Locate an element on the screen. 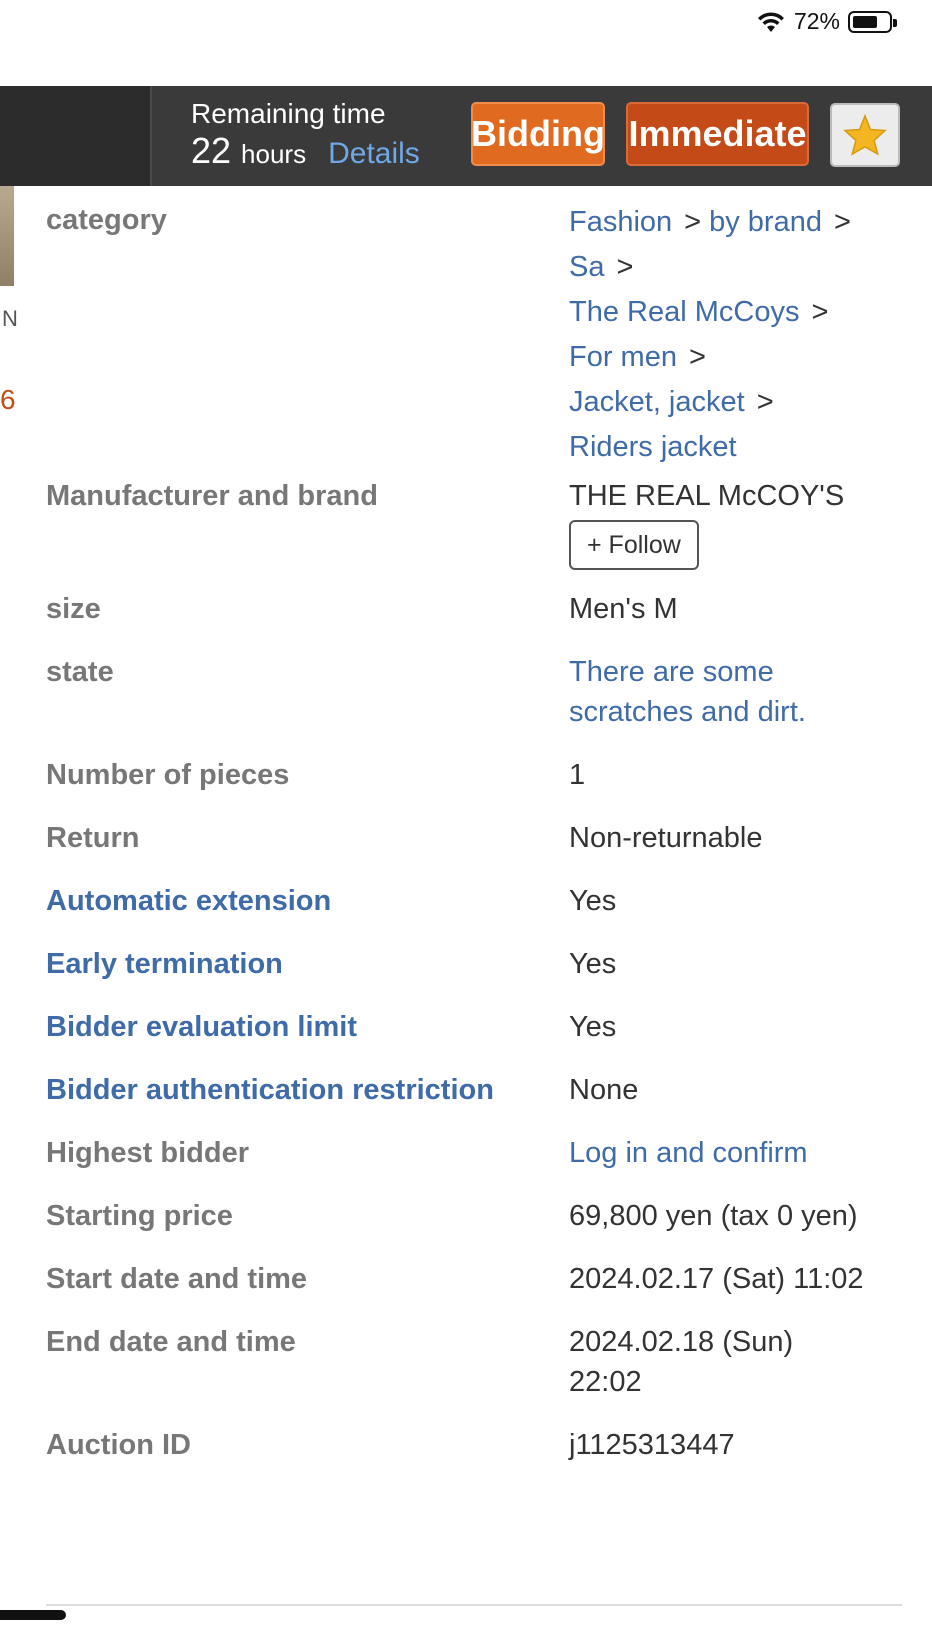 Image resolution: width=932 pixels, height=1640 pixels. edge-image-fragment is located at coordinates (7, 236).